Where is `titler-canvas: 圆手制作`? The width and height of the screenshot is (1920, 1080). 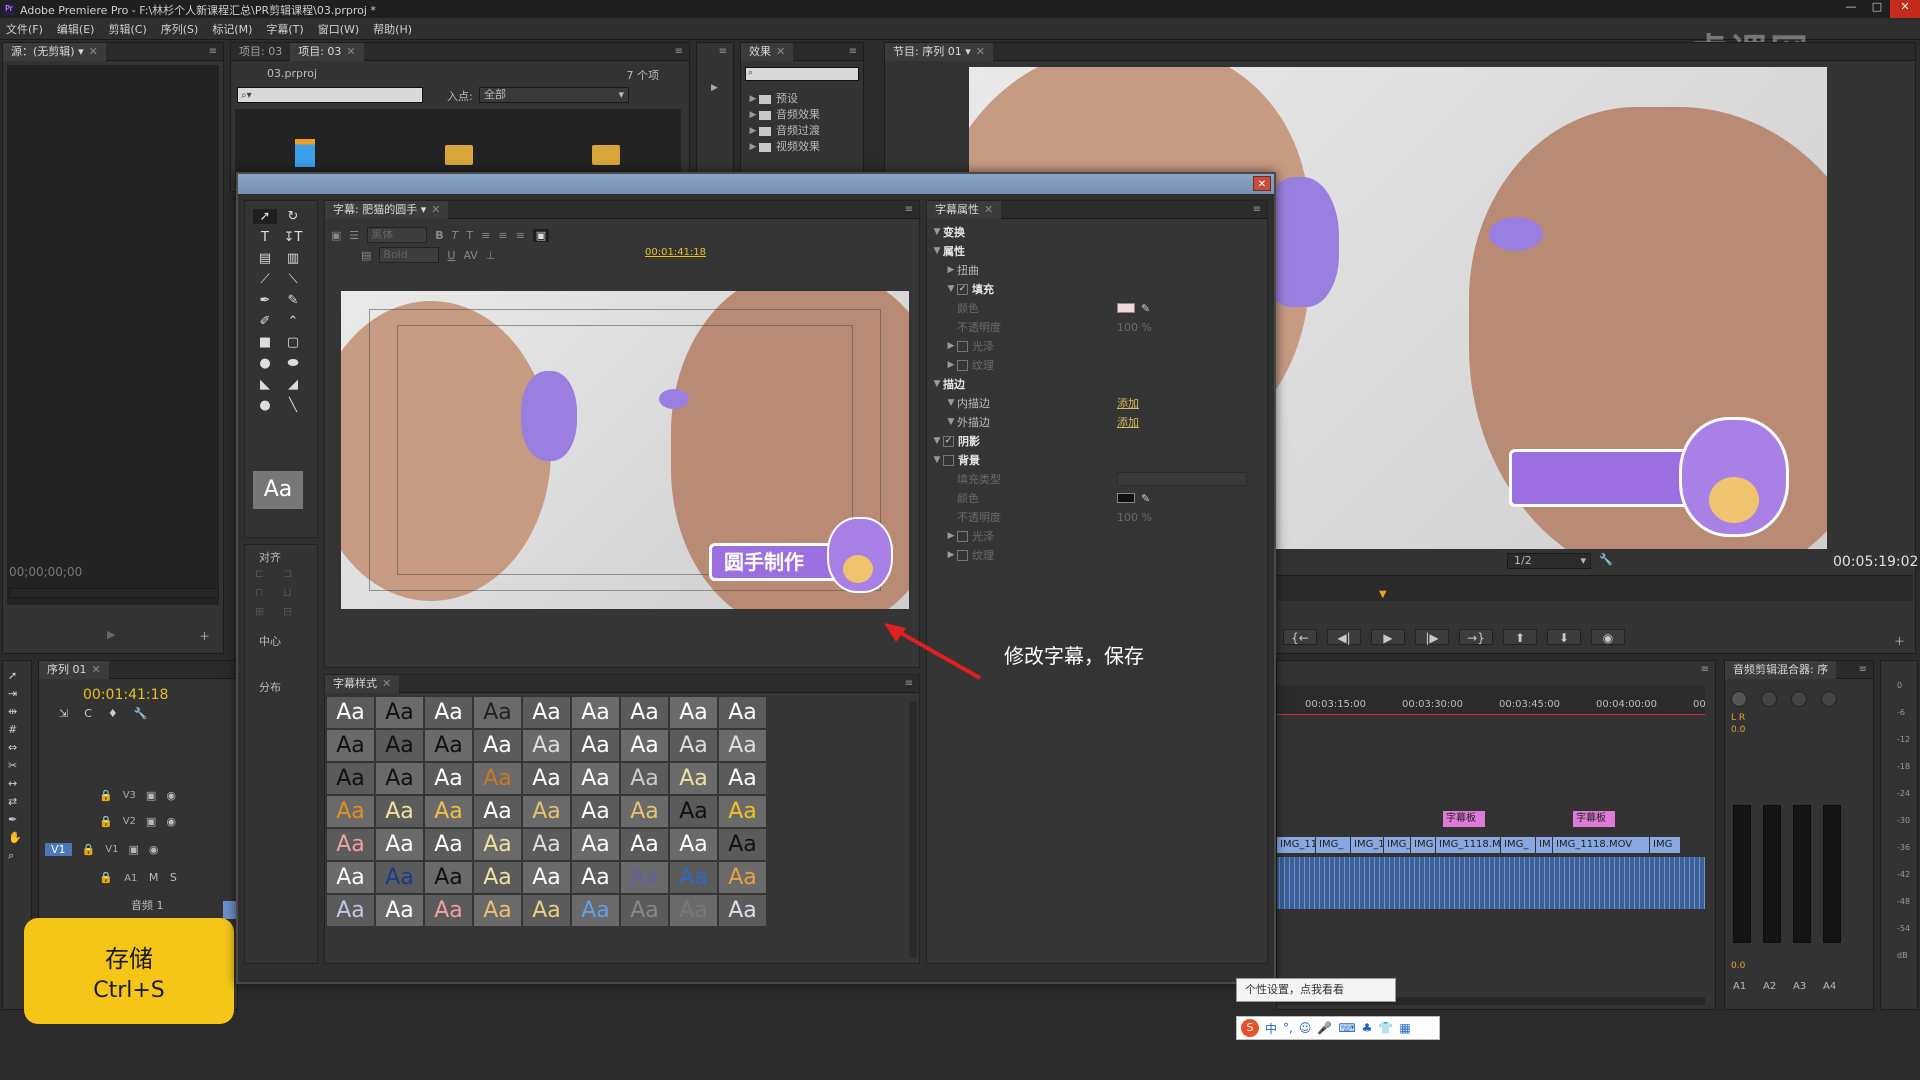 titler-canvas: 圆手制作 is located at coordinates (625, 450).